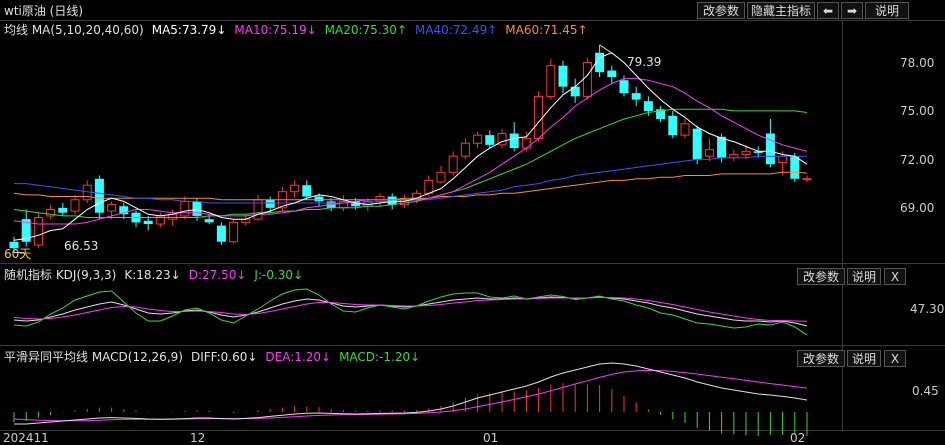 The image size is (945, 445). I want to click on kdj-d-line, so click(410, 309).